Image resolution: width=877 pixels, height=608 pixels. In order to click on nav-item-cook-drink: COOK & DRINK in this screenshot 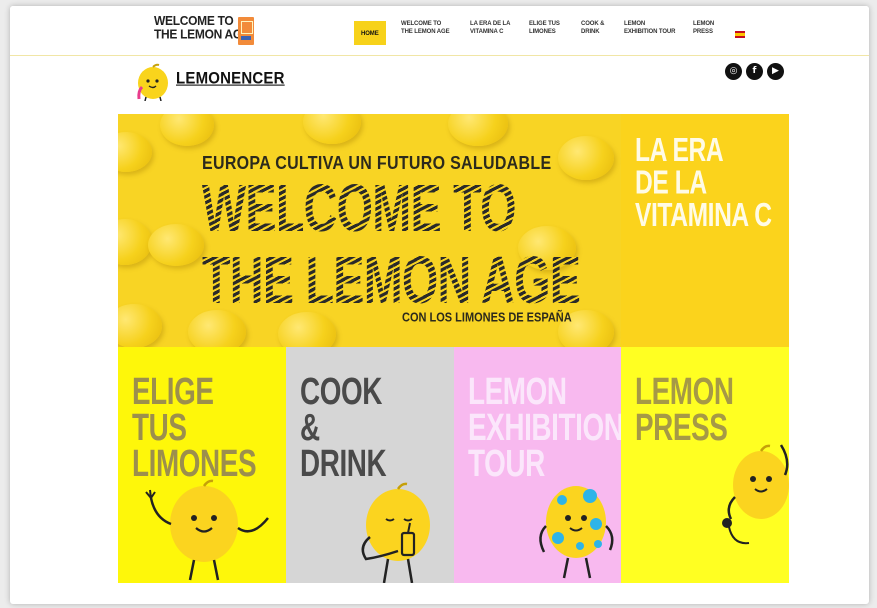, I will do `click(593, 28)`.